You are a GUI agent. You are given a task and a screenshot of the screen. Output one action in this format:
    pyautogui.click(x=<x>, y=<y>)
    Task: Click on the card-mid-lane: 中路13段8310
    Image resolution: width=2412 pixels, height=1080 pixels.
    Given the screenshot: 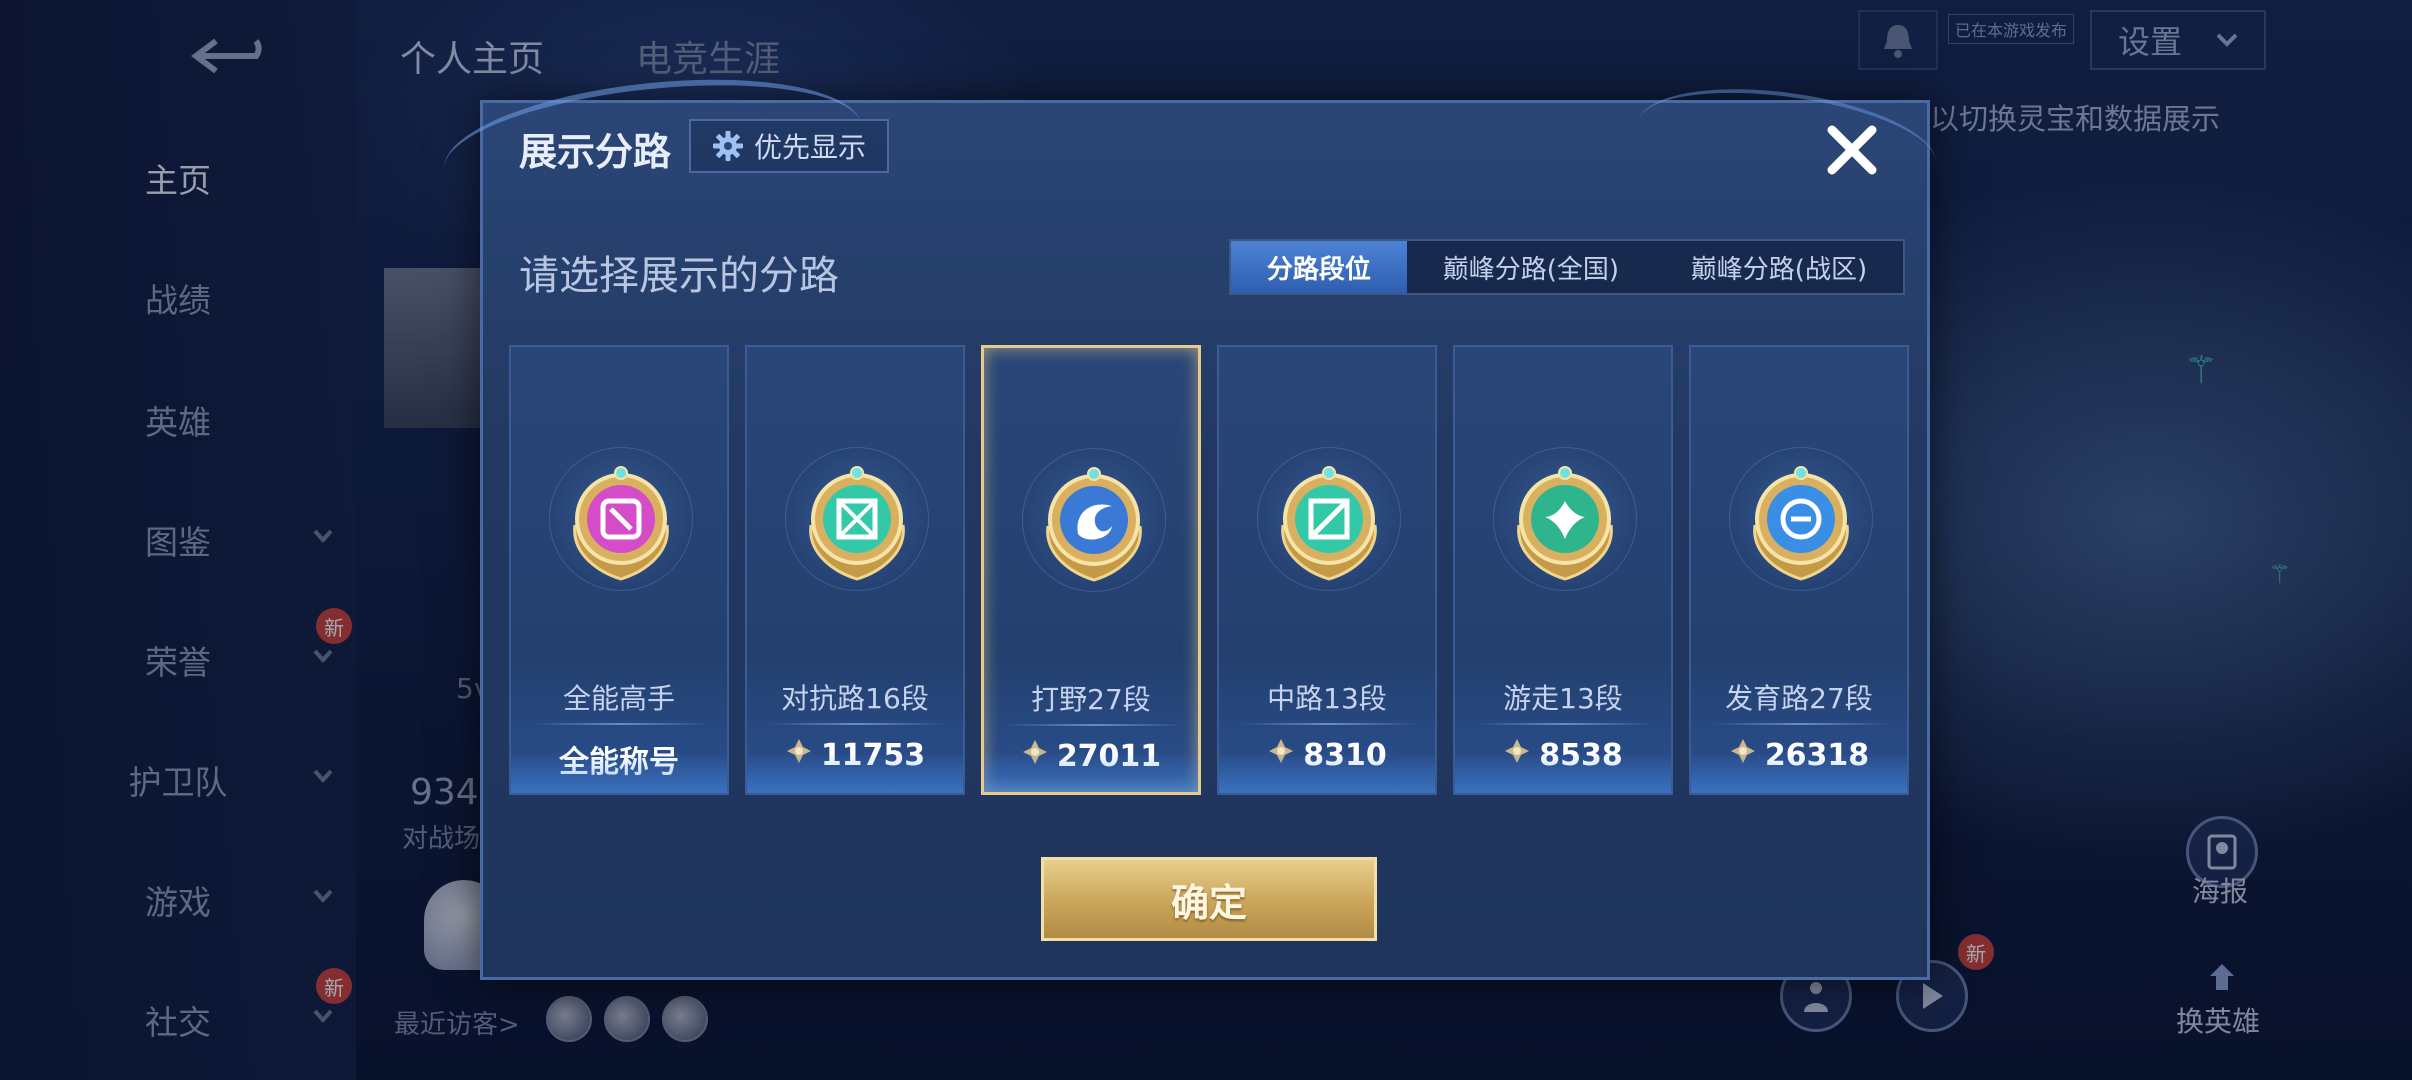 What is the action you would take?
    pyautogui.click(x=1327, y=570)
    